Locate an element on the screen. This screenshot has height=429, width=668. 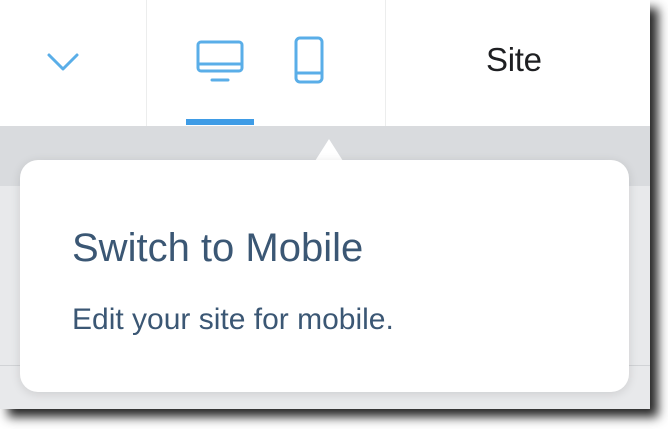
tooltip-arrow is located at coordinates (329, 150).